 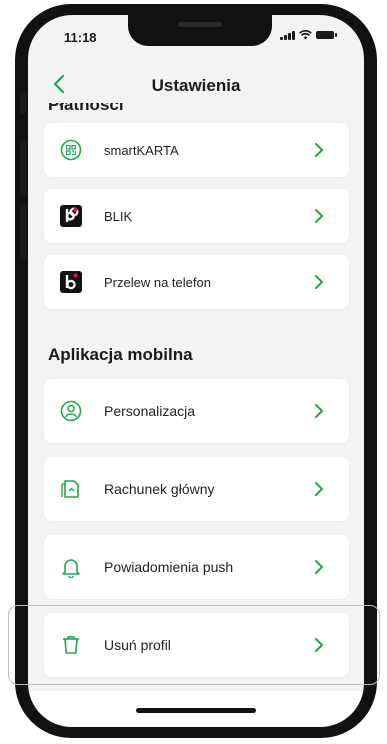 I want to click on menu-item-label: smartKARTA, so click(x=141, y=150).